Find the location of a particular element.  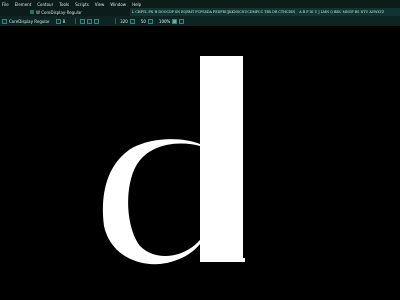

zoom-value: 100% is located at coordinates (164, 21).